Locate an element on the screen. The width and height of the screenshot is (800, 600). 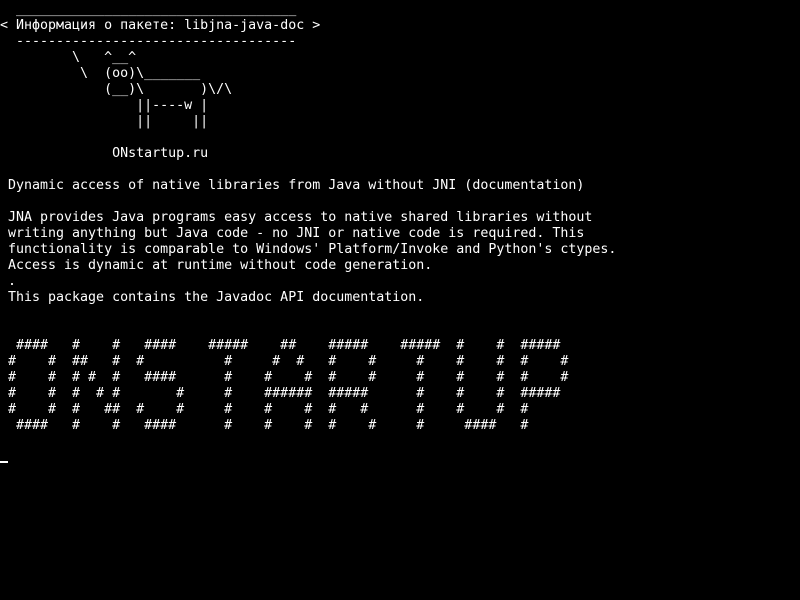
description-line: . is located at coordinates (12, 281).